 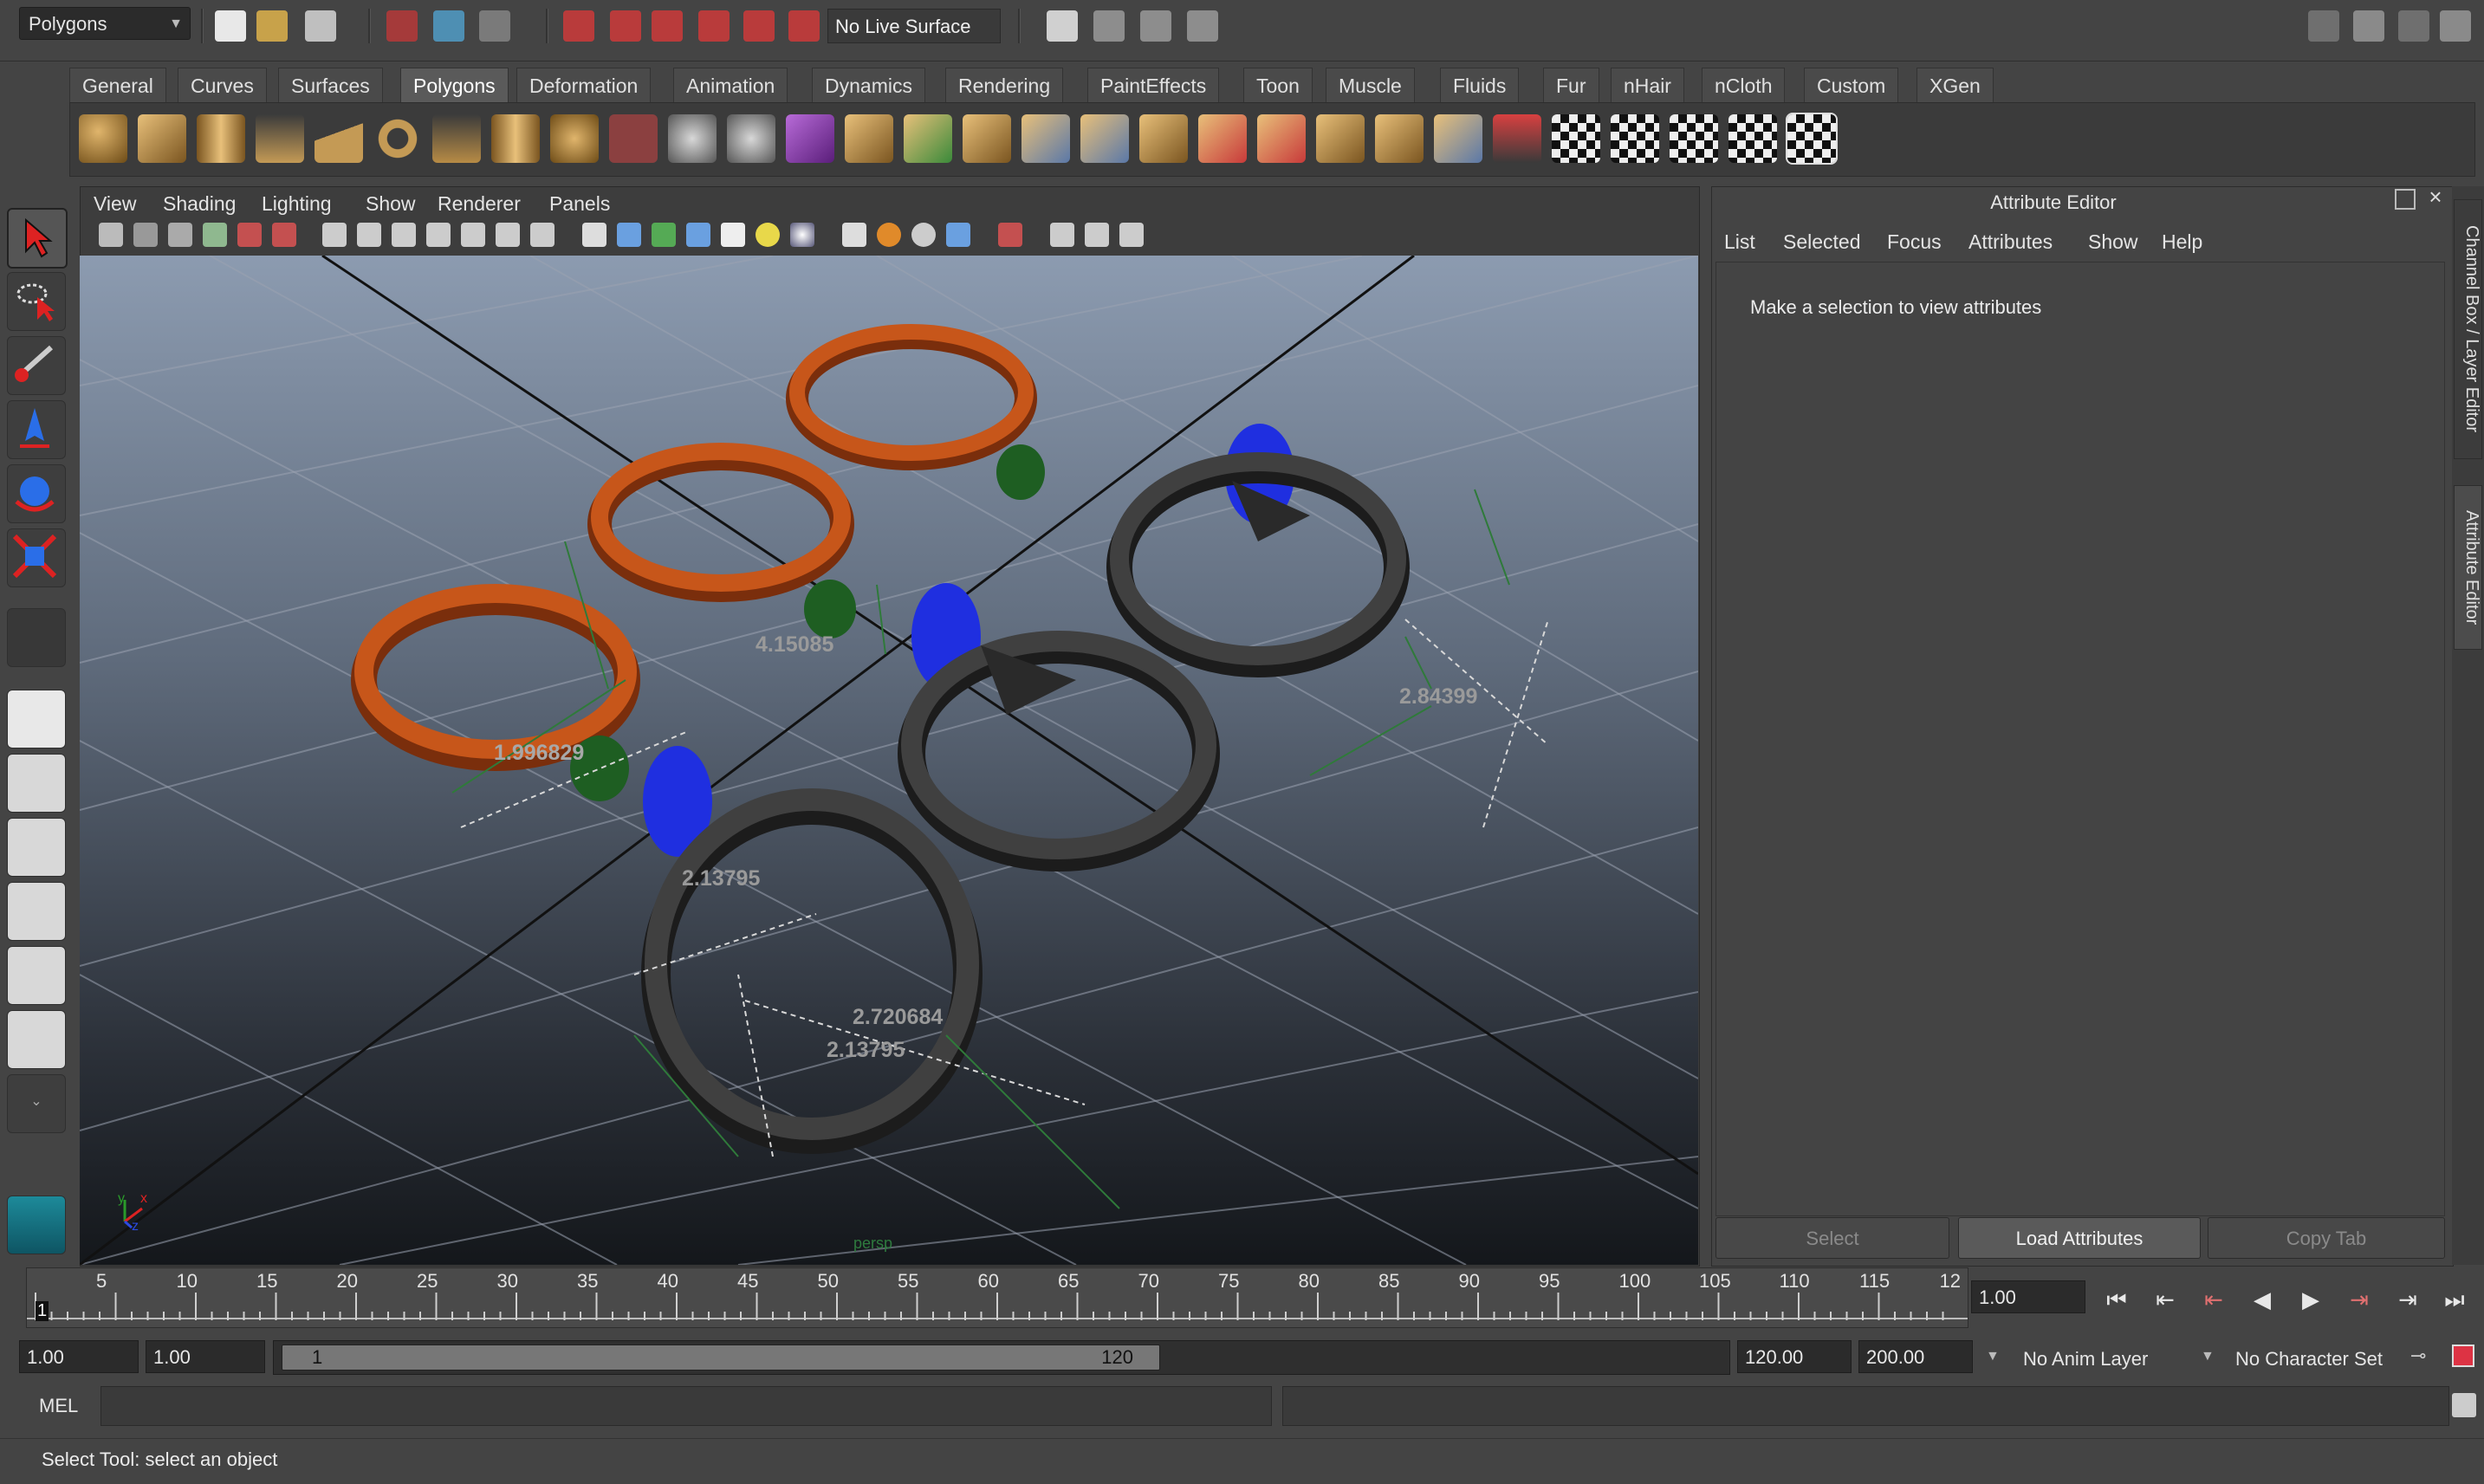 What do you see at coordinates (1744, 85) in the screenshot?
I see `shelf-tab-ncloth: nCloth` at bounding box center [1744, 85].